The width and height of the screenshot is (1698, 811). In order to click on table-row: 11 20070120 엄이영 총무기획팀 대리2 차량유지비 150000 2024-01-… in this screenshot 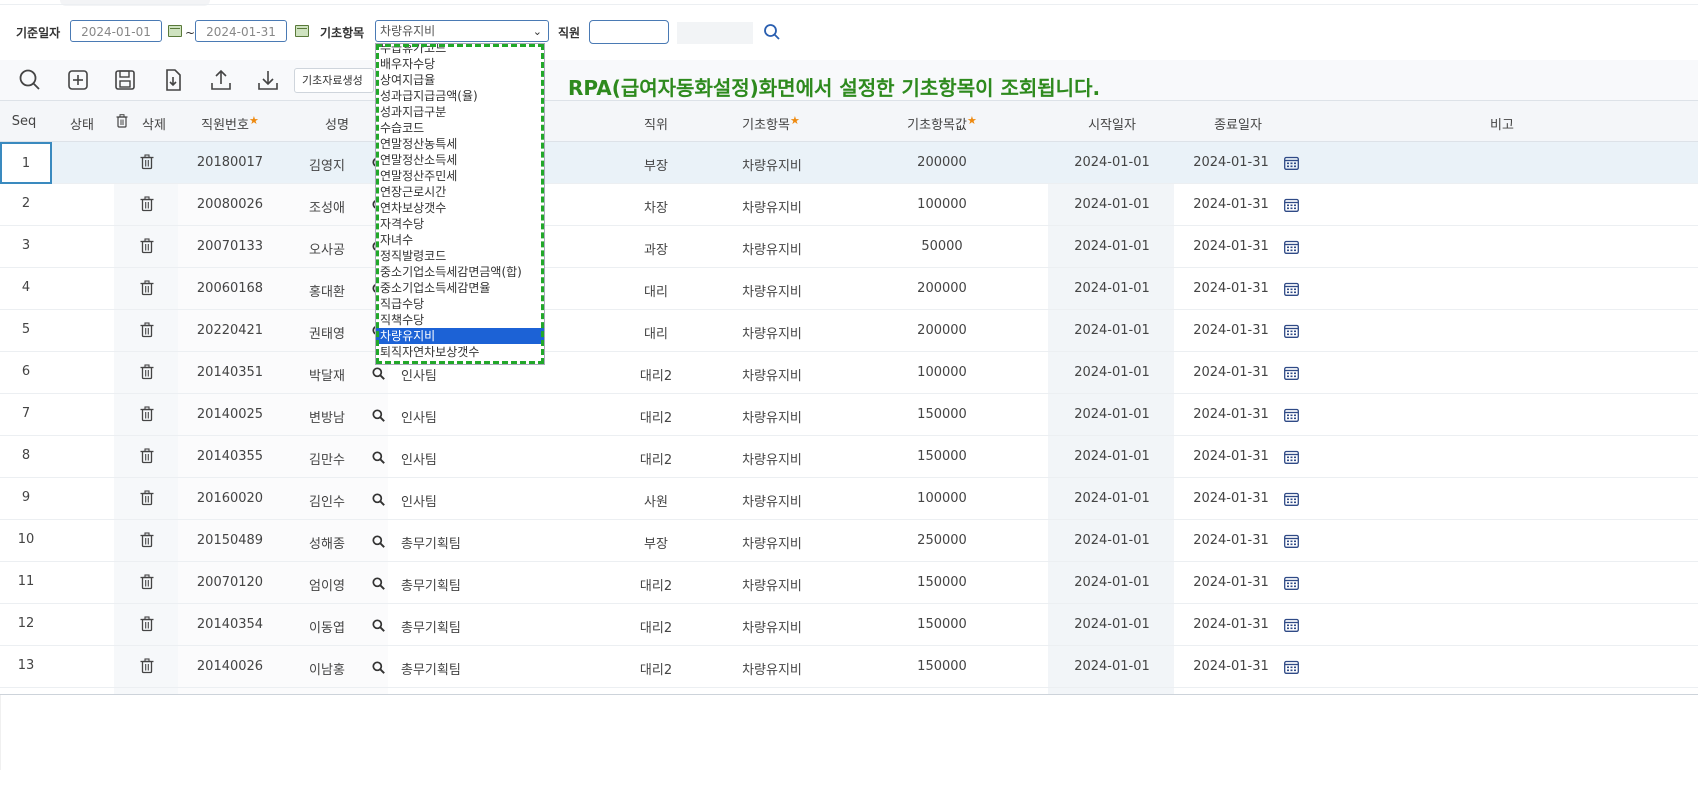, I will do `click(849, 583)`.